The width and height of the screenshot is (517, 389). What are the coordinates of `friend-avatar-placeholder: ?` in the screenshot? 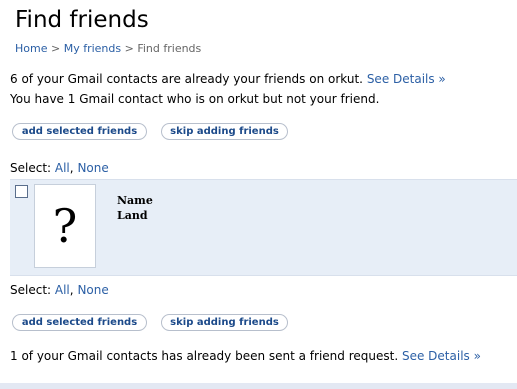 It's located at (65, 226).